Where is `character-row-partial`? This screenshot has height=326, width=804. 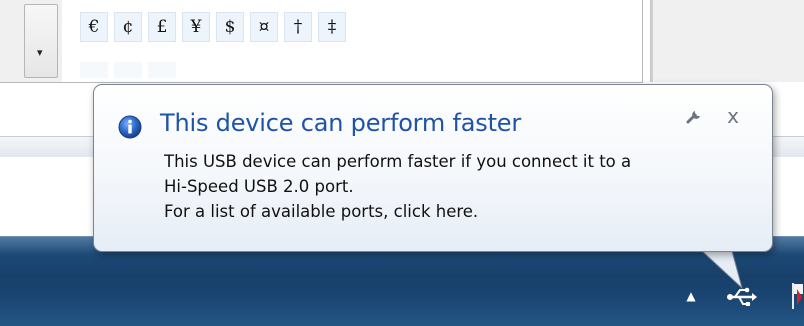 character-row-partial is located at coordinates (128, 70).